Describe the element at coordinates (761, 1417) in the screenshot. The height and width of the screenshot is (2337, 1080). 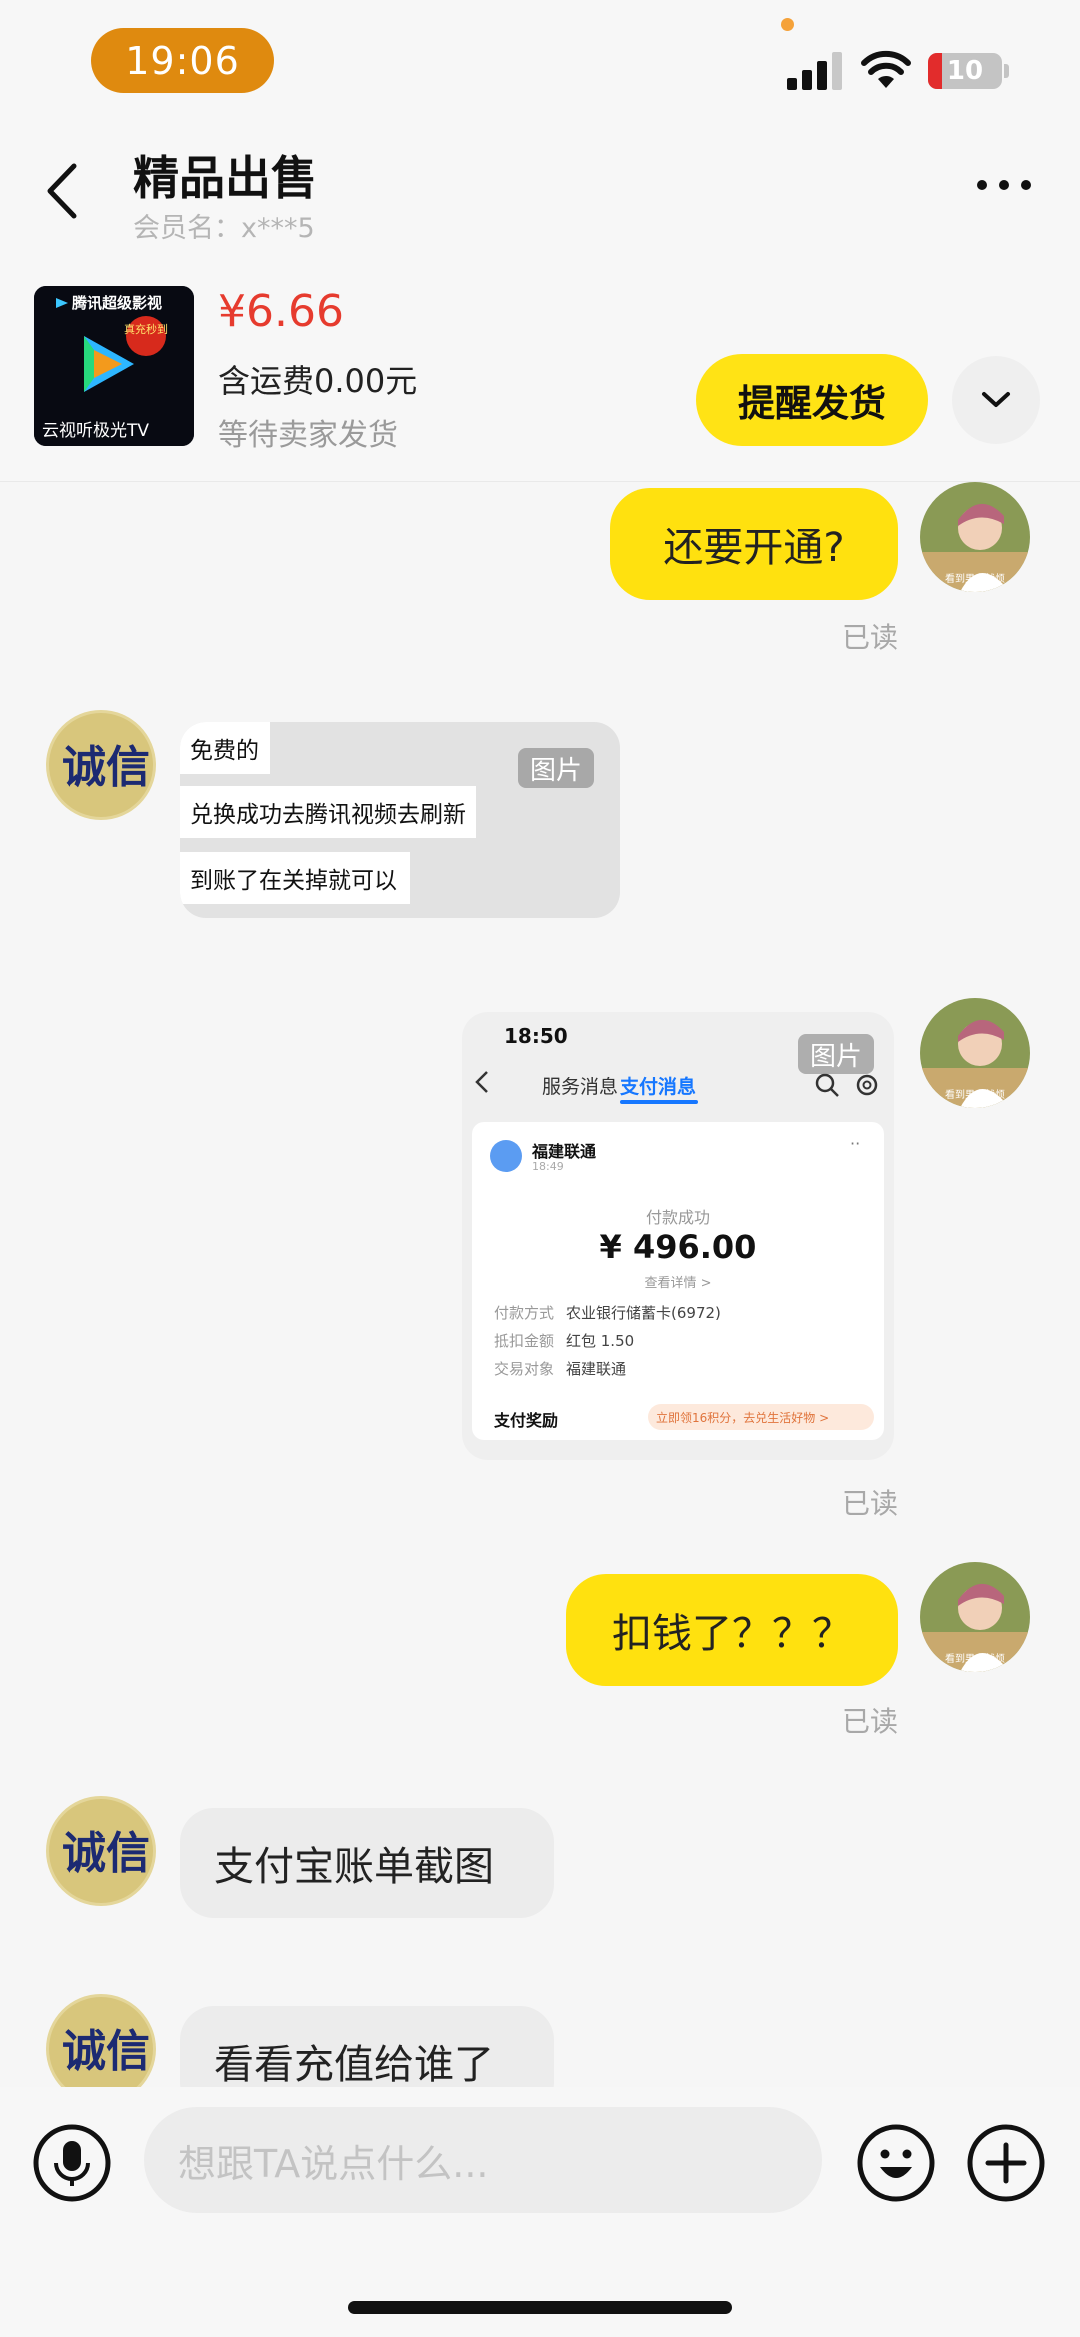
I see `screenshot-reward-tag: 立即领16积分，去兑生活好物 >` at that location.